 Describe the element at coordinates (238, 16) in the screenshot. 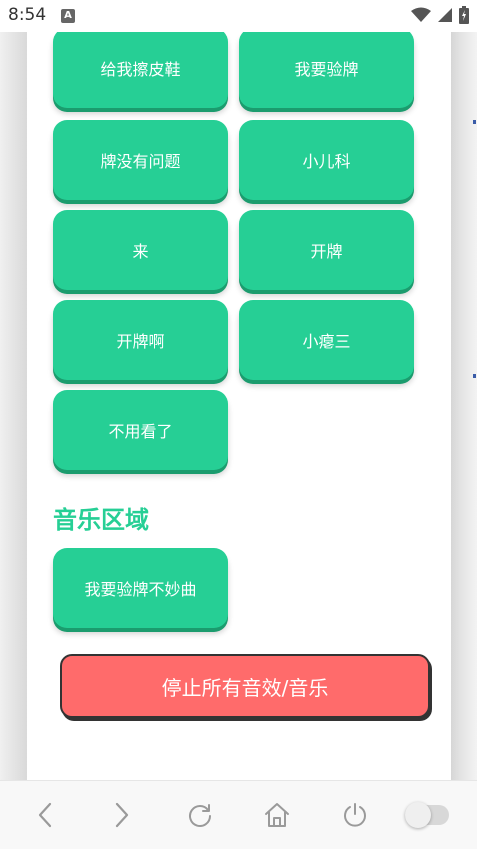

I see `status-bar: 8:54 A` at that location.